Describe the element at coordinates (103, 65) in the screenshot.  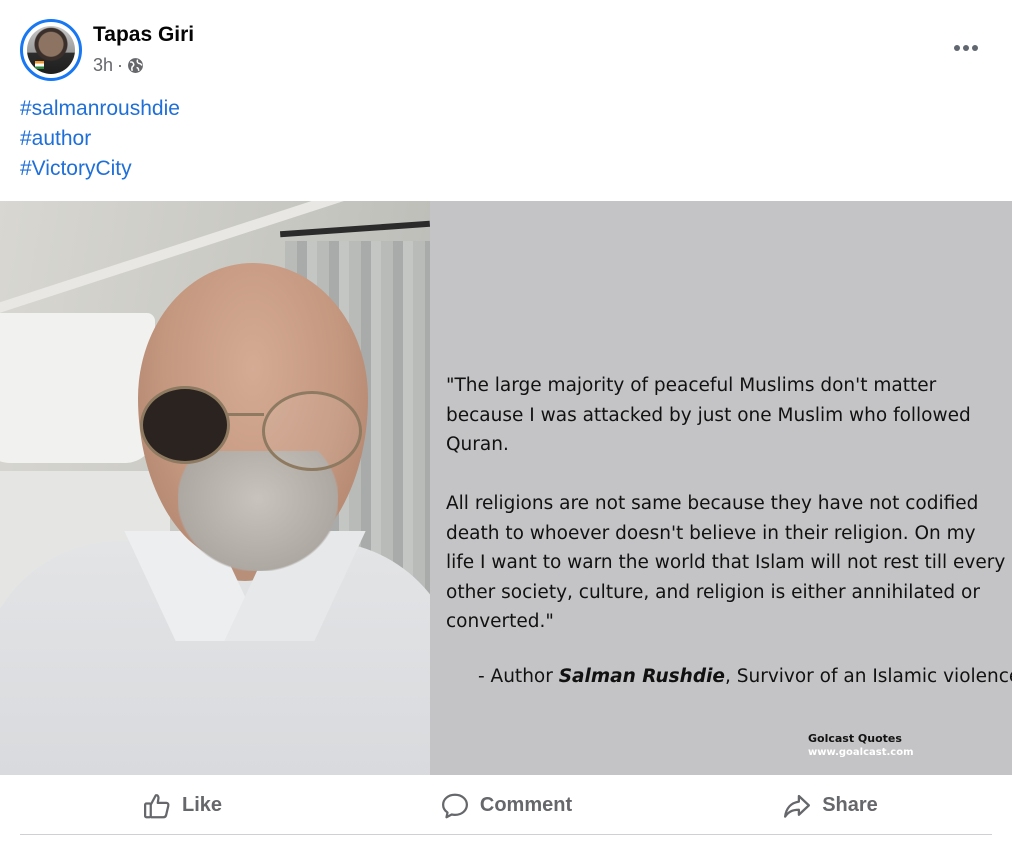
I see `post-time: 3h` at that location.